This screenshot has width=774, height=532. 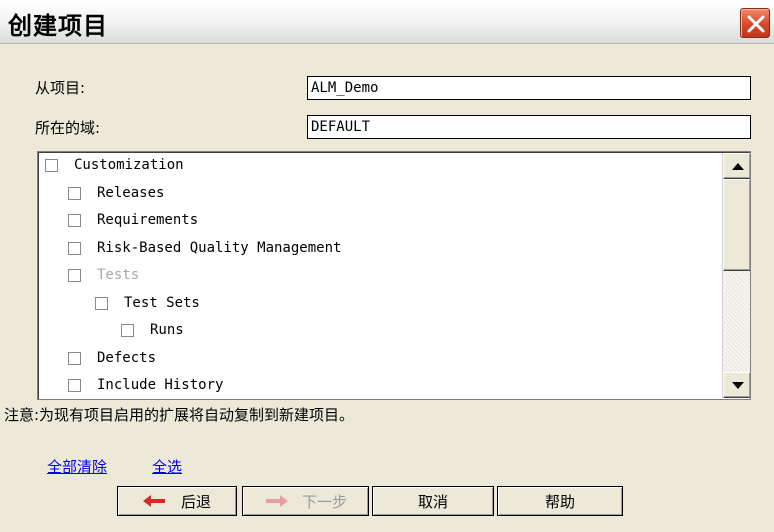 What do you see at coordinates (58, 26) in the screenshot?
I see `dialog-title: 创建项目` at bounding box center [58, 26].